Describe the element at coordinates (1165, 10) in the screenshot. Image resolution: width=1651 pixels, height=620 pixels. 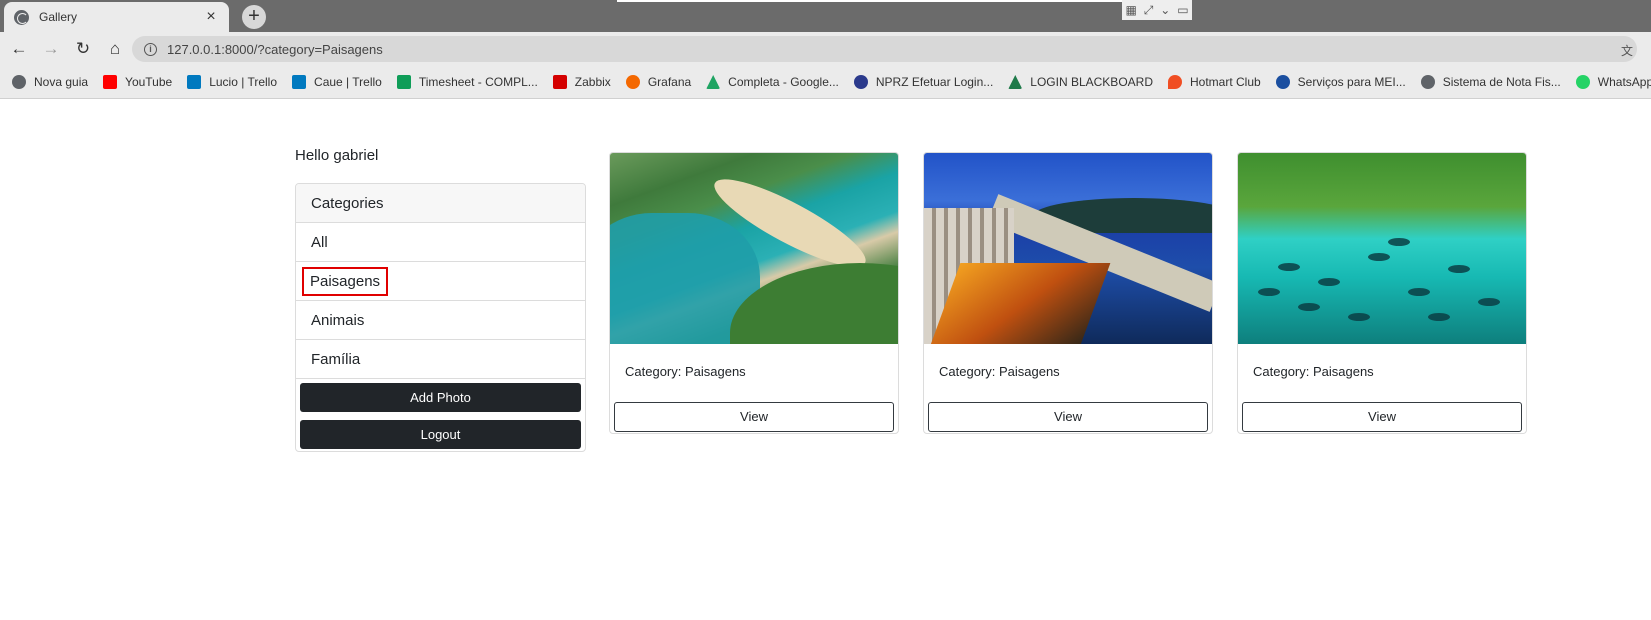
I see `chevron-down-icon: ⌄` at that location.